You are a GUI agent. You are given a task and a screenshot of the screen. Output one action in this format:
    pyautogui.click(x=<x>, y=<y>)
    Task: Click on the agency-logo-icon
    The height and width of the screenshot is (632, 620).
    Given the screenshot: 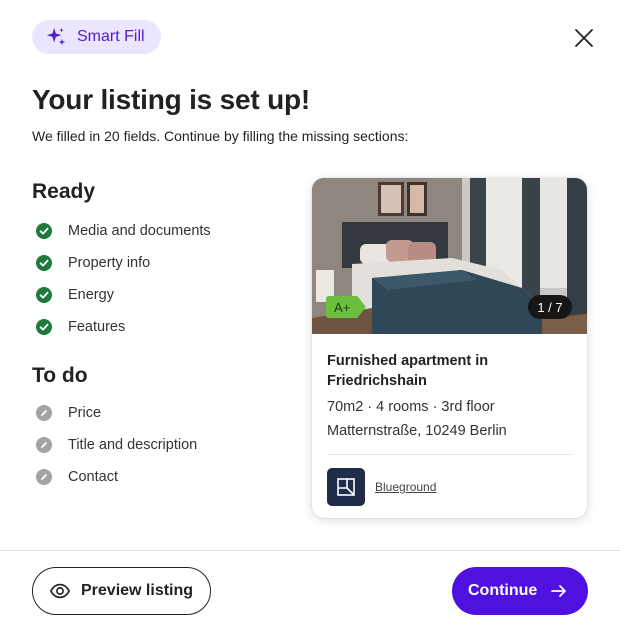 What is the action you would take?
    pyautogui.click(x=346, y=487)
    